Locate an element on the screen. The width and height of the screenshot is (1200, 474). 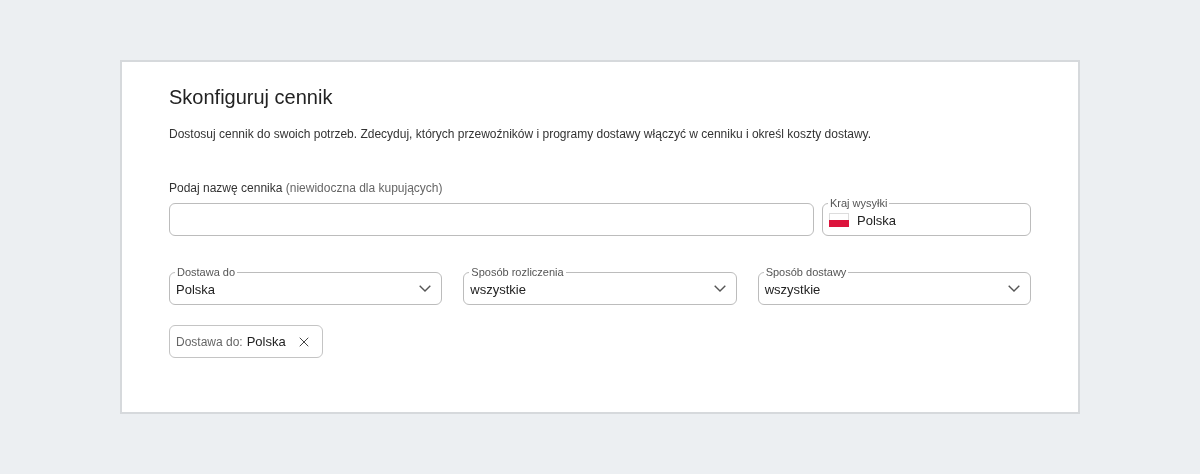
chip-value: Polska is located at coordinates (266, 341).